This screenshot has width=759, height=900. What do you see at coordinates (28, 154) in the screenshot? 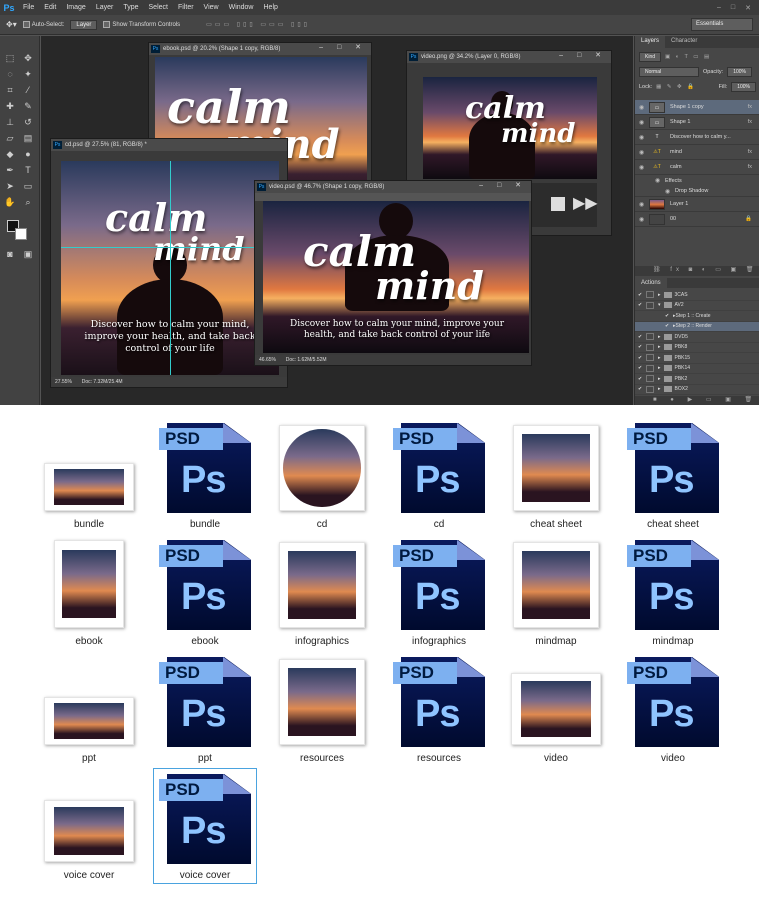
I see `dodge-tool-icon: ●` at bounding box center [28, 154].